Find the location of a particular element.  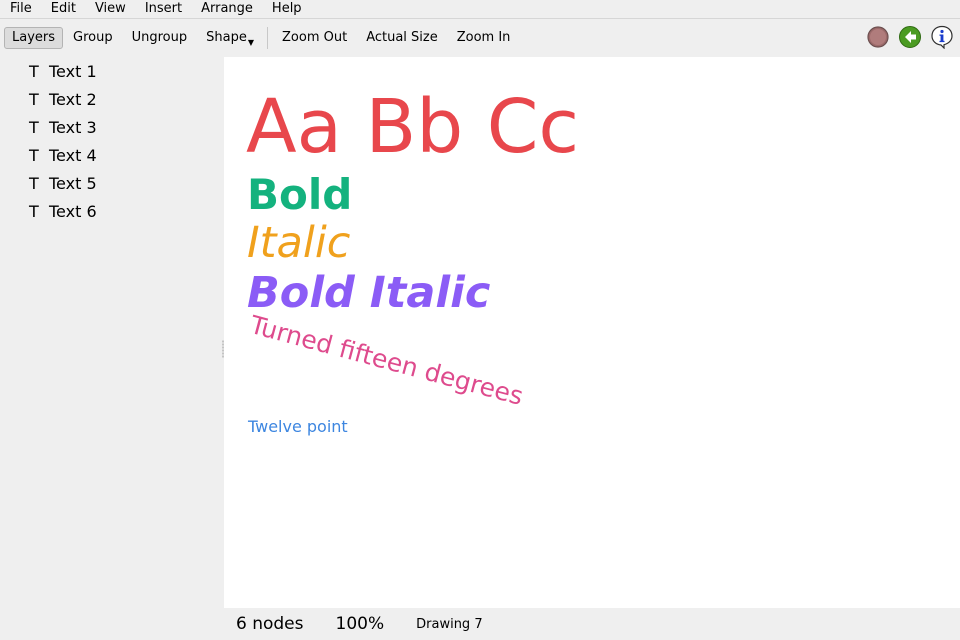

layer-item-label: Text 5 is located at coordinates (73, 183).